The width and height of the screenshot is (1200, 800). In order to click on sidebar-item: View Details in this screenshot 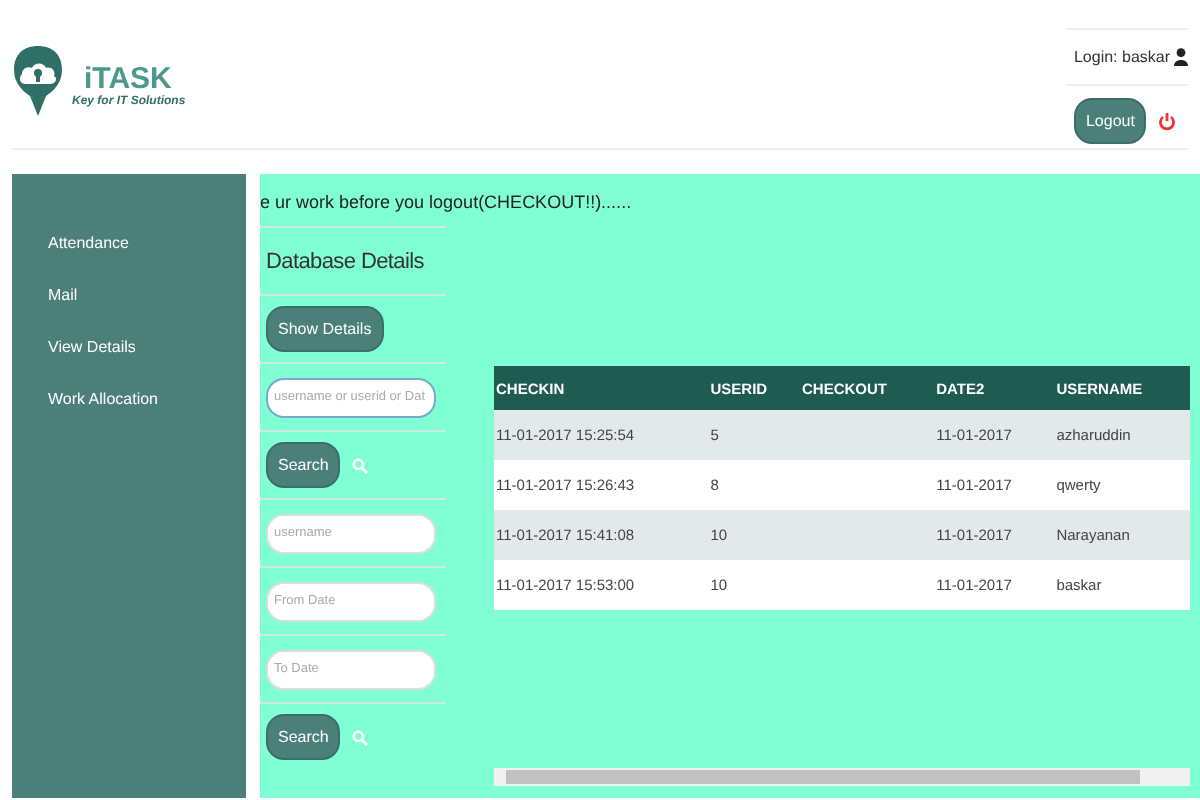, I will do `click(147, 347)`.